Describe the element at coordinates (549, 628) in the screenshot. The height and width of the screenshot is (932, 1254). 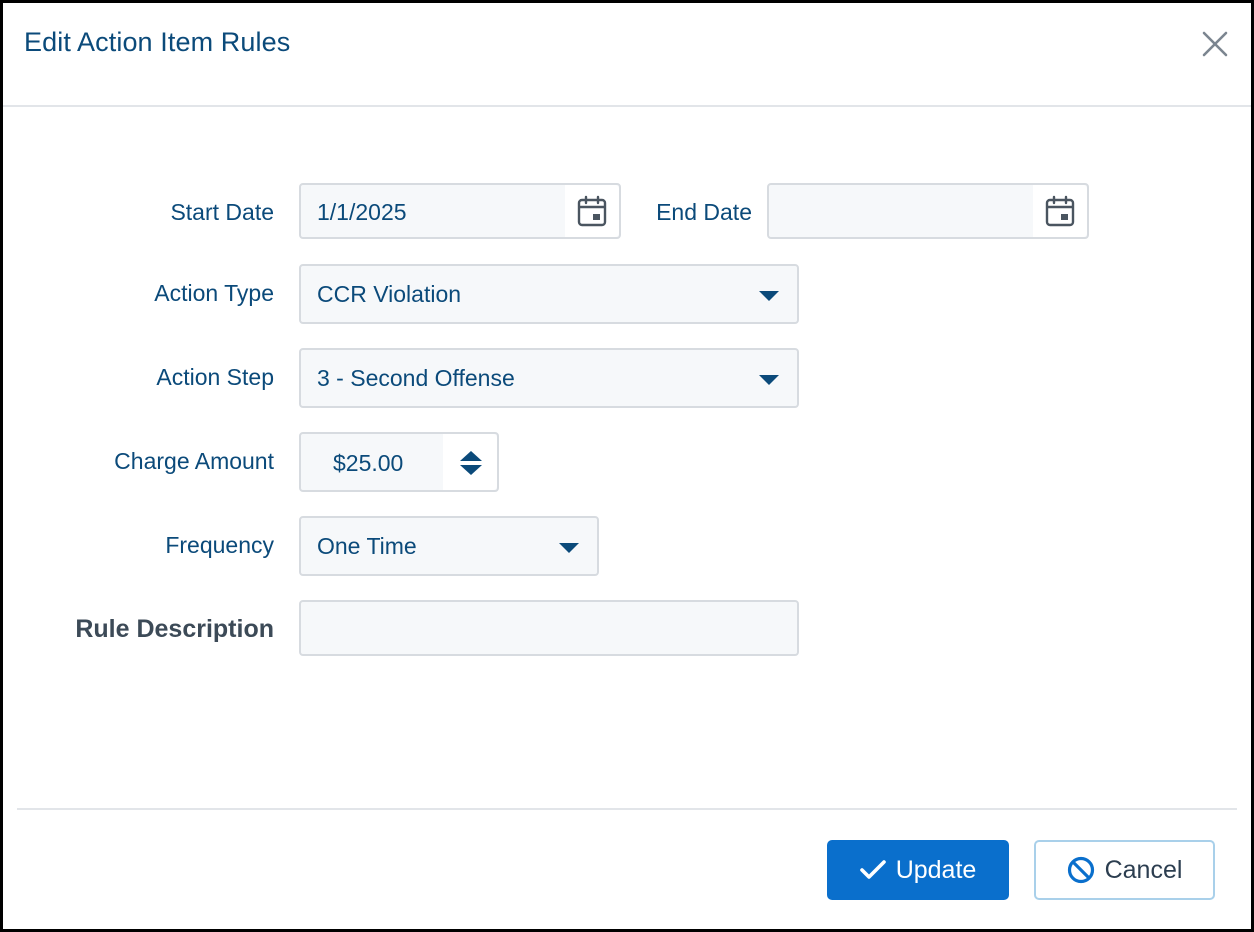
I see `rule-description-input` at that location.